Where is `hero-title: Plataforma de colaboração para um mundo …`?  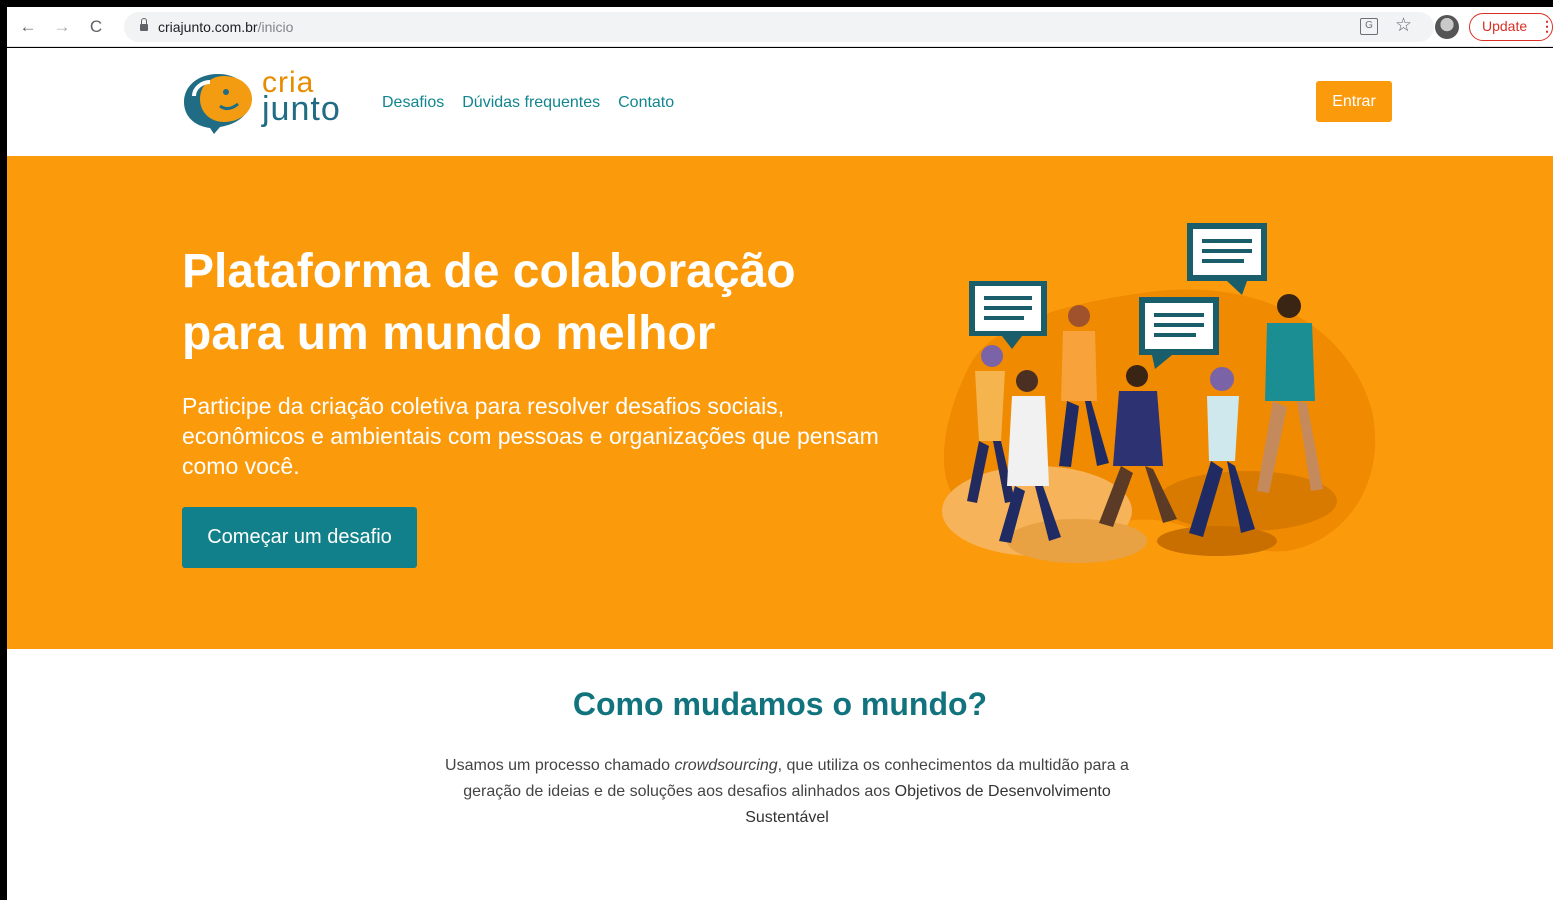
hero-title: Plataforma de colaboração para um mundo … is located at coordinates (489, 302).